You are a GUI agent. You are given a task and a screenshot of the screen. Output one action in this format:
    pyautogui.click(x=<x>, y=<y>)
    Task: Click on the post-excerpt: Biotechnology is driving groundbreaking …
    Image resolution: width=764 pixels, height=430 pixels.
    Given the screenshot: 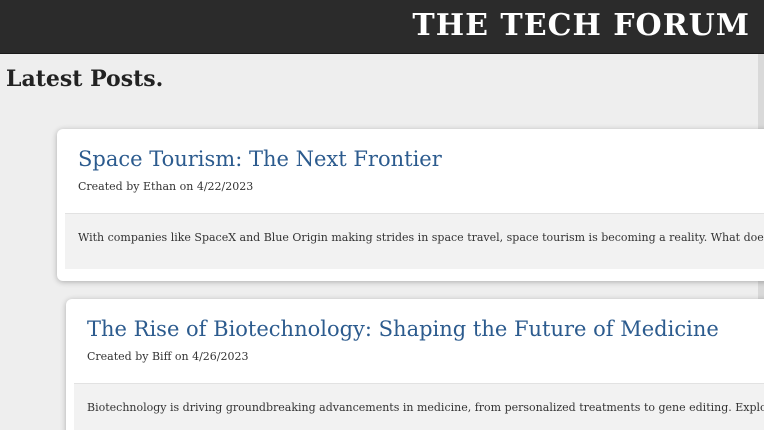 What is the action you would take?
    pyautogui.click(x=419, y=406)
    